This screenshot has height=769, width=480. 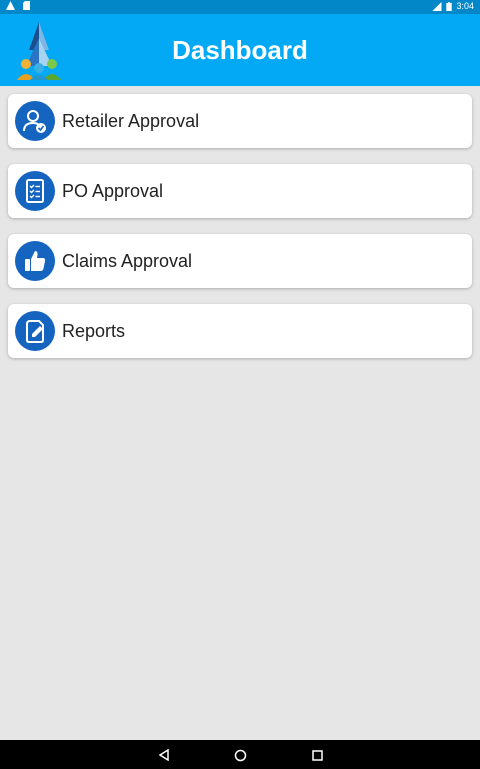 I want to click on status-time: 3:04, so click(x=465, y=6).